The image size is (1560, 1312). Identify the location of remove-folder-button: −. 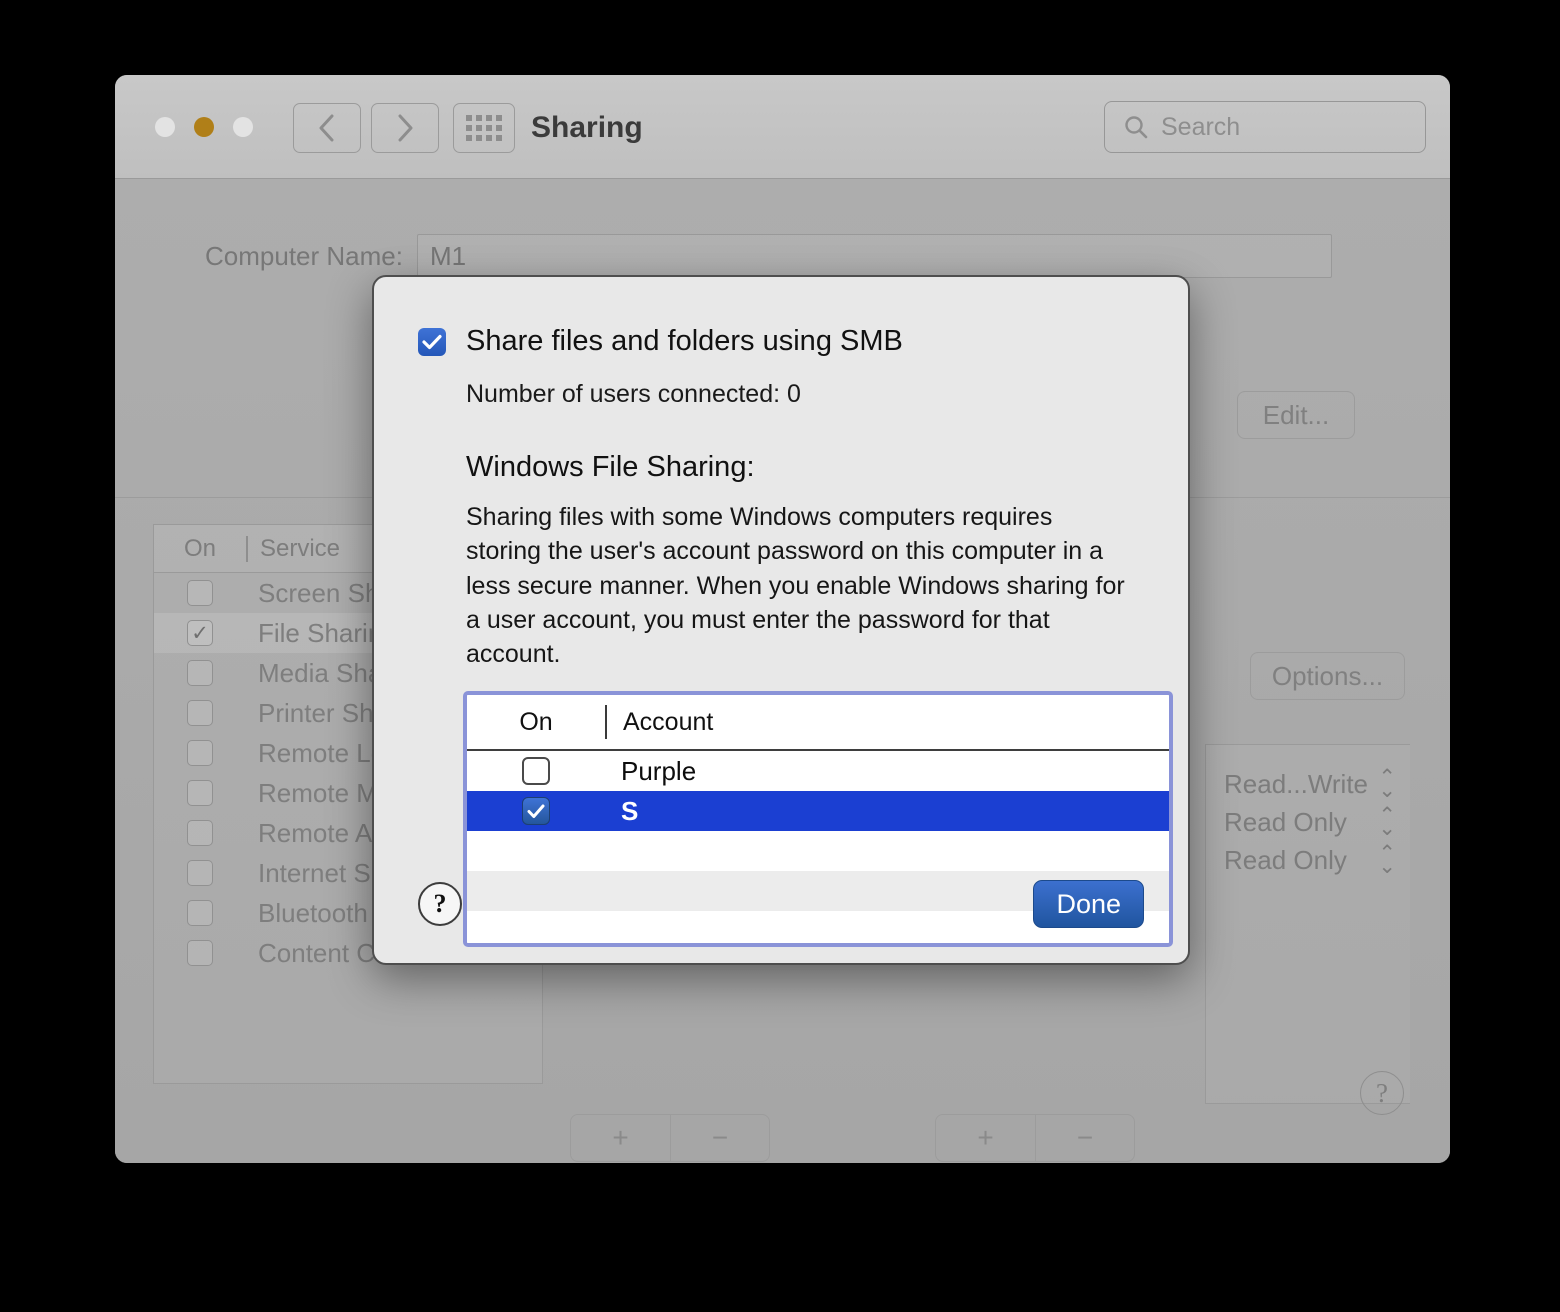
(720, 1138).